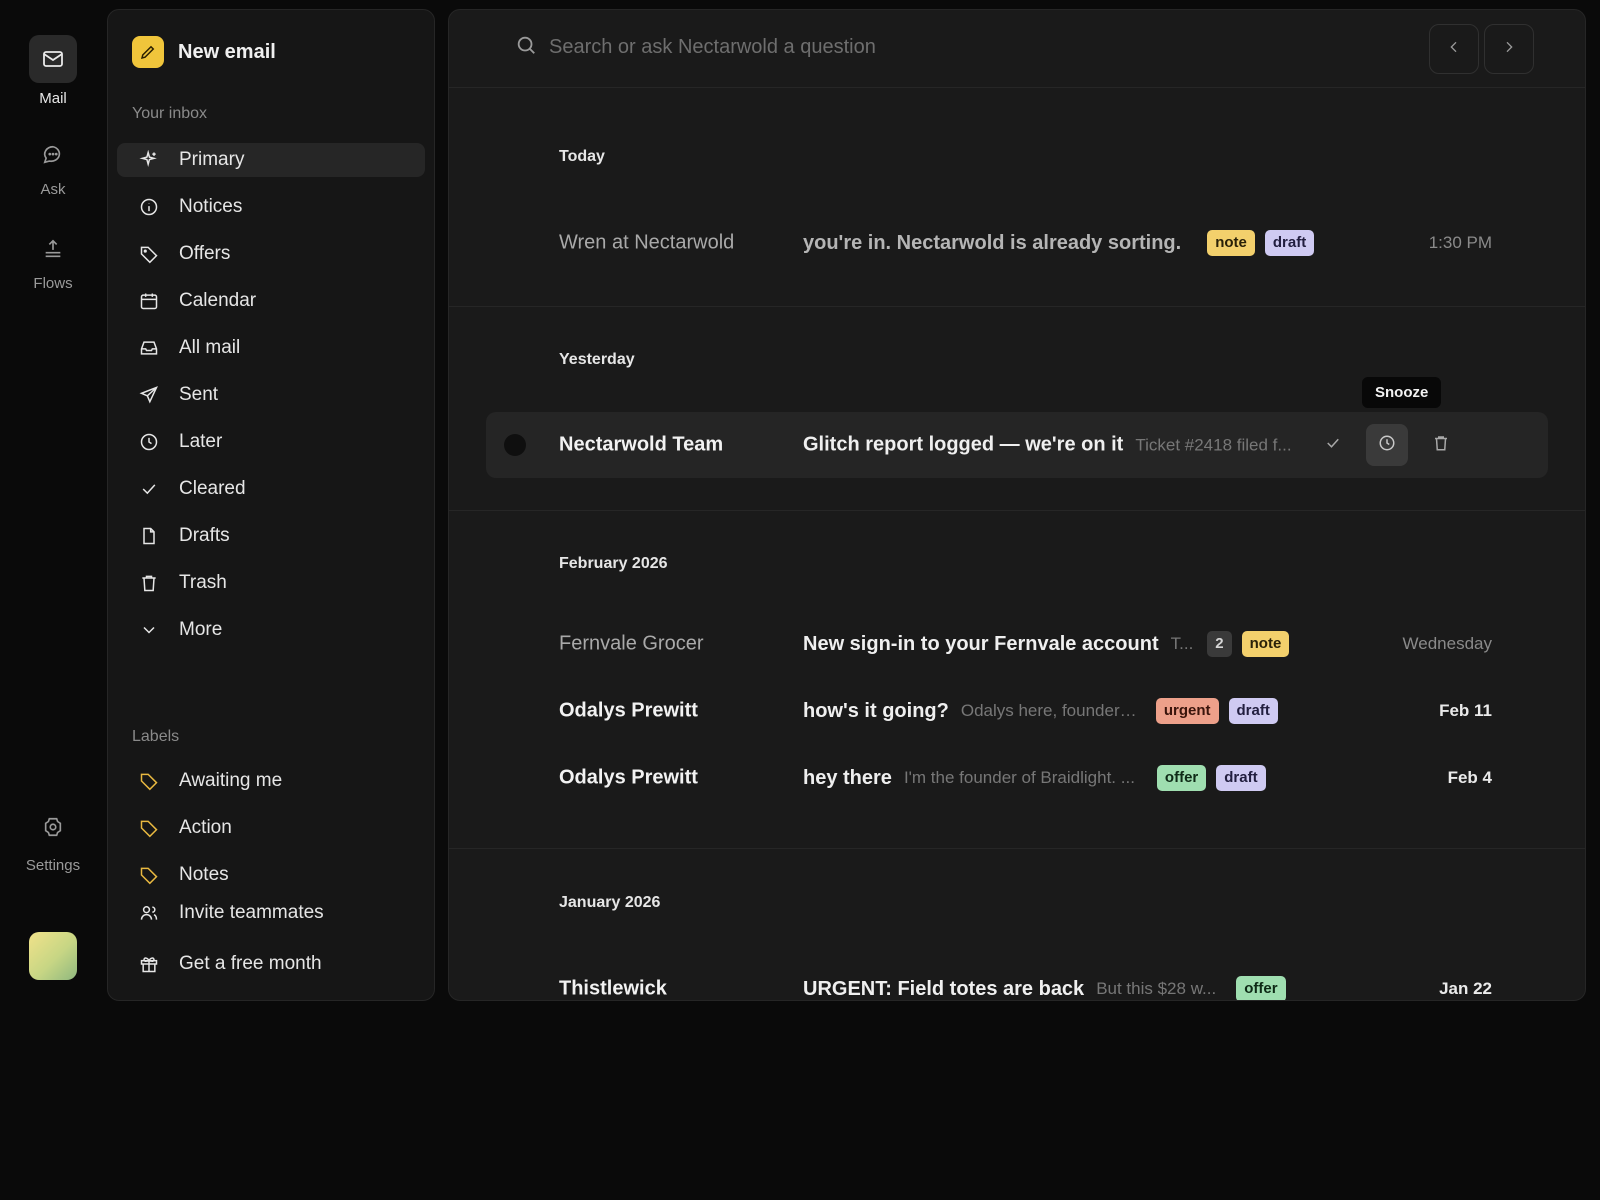 This screenshot has height=1200, width=1600. What do you see at coordinates (149, 964) in the screenshot?
I see `gift-icon` at bounding box center [149, 964].